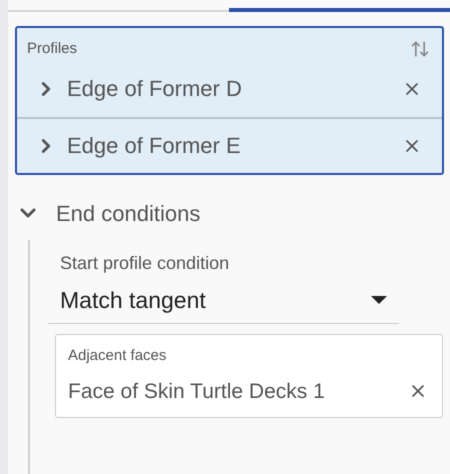 This screenshot has width=450, height=474. Describe the element at coordinates (52, 49) in the screenshot. I see `profiles-label: Profiles` at that location.